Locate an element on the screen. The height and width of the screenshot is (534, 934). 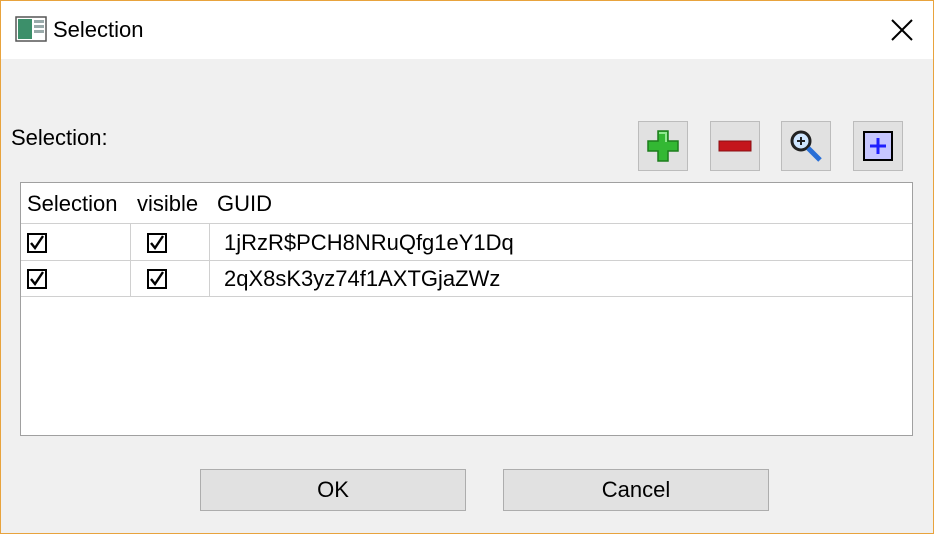
close-icon is located at coordinates (902, 30).